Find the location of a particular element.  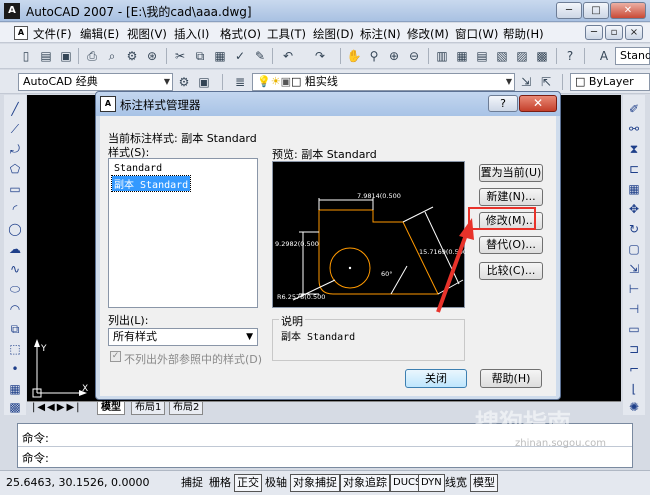

new-file-icon: ▯ is located at coordinates (26, 56).